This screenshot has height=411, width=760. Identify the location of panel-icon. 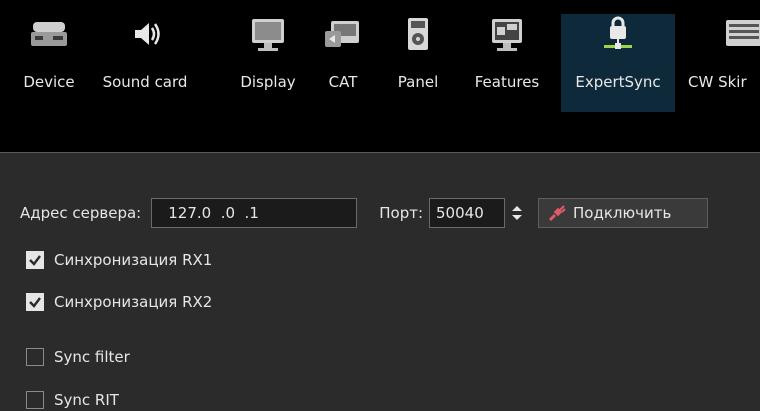
(418, 39).